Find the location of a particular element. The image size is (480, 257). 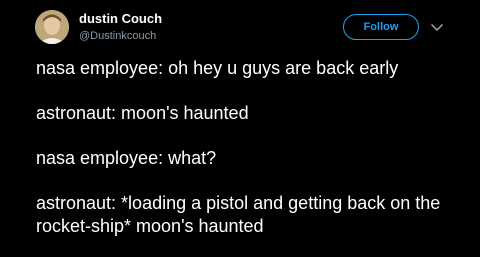

author-display-name: dustin Couch is located at coordinates (120, 18).